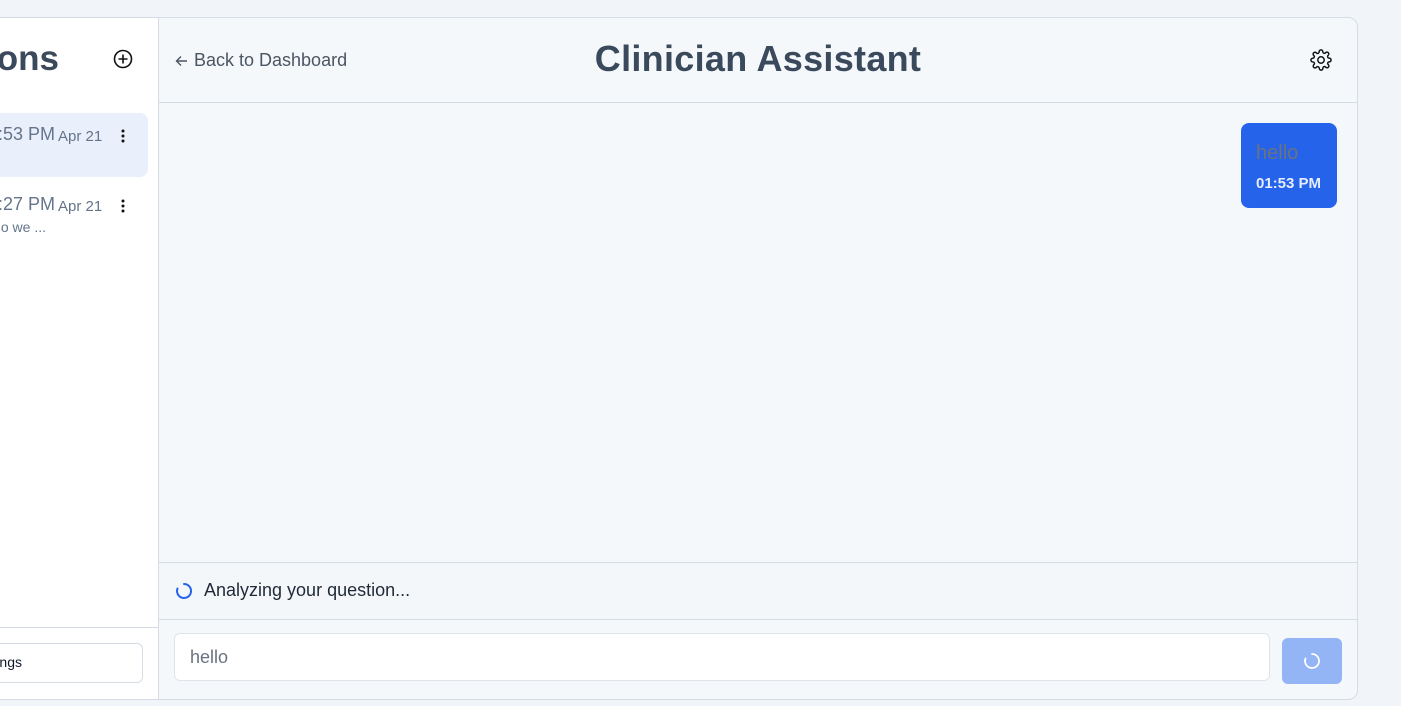 Image resolution: width=1401 pixels, height=706 pixels. Describe the element at coordinates (79, 60) in the screenshot. I see `sidebar-header: Conversations` at that location.